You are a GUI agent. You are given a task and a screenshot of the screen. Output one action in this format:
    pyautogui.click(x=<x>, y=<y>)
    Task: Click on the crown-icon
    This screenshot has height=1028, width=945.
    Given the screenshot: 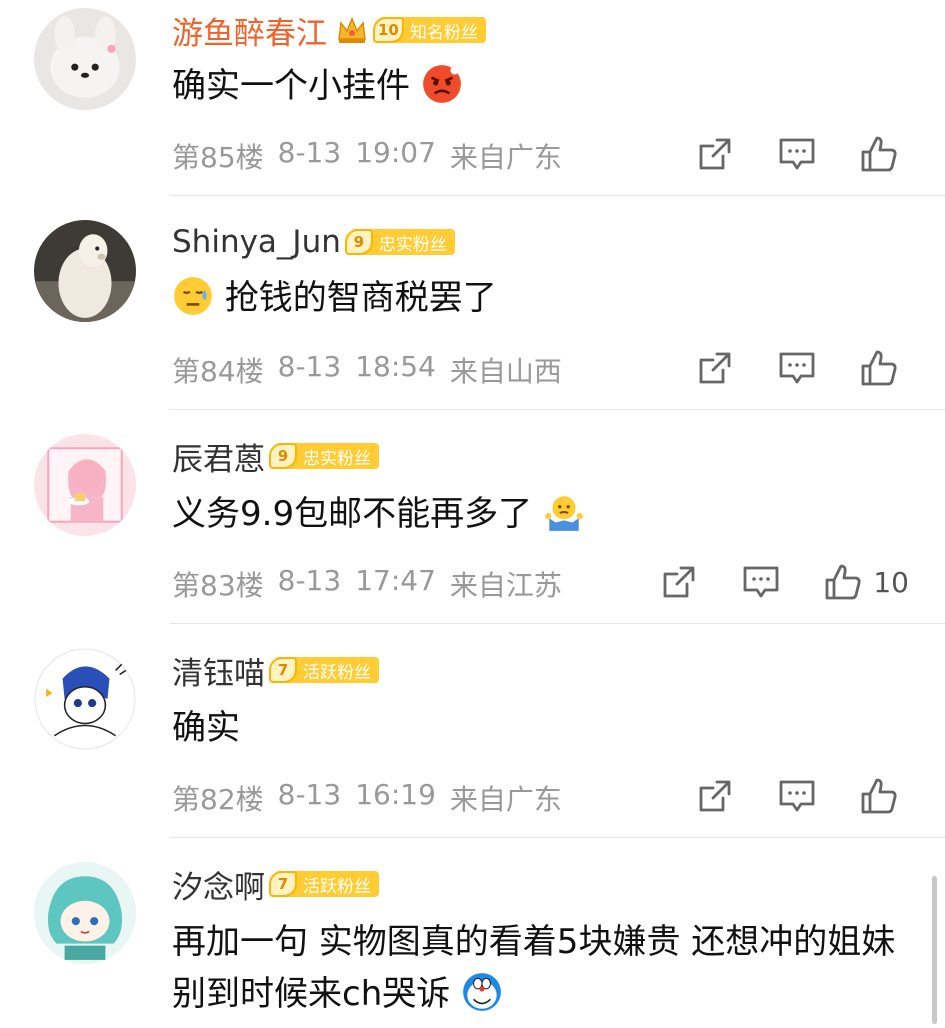 What is the action you would take?
    pyautogui.click(x=352, y=30)
    